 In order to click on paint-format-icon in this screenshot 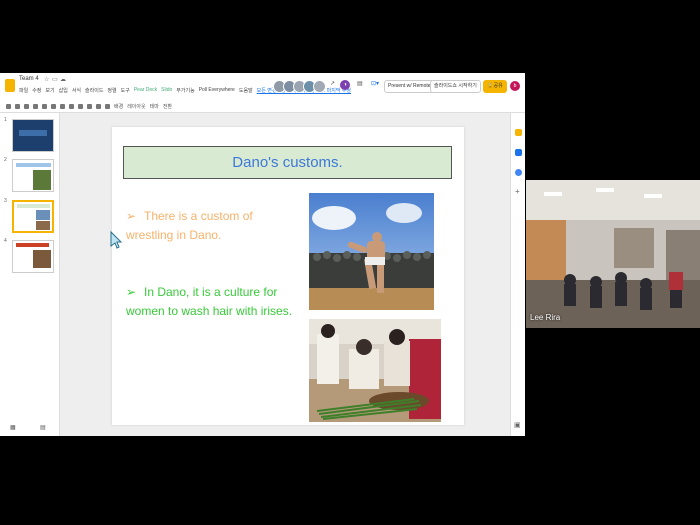, I will do `click(44, 106)`.